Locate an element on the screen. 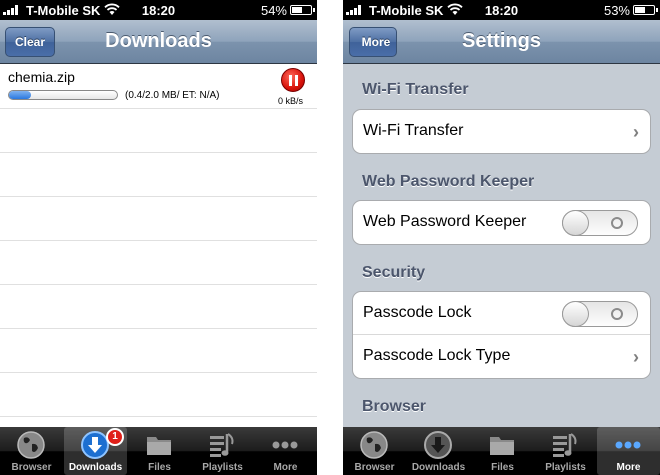 The image size is (660, 475). download-arrow-icon is located at coordinates (438, 445).